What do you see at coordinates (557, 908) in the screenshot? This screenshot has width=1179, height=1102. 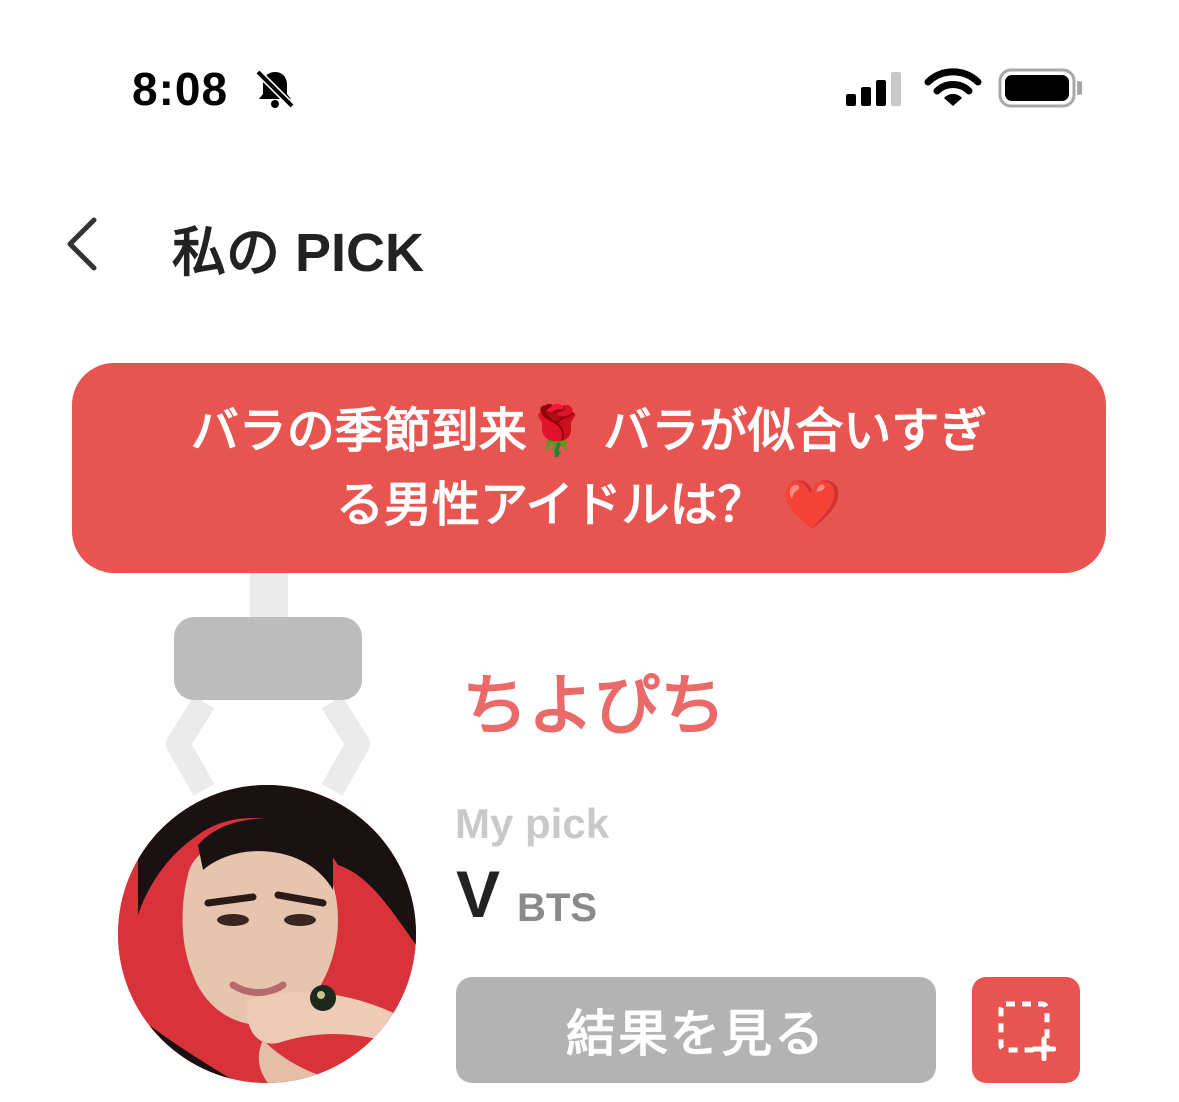 I see `pick-group: BTS` at bounding box center [557, 908].